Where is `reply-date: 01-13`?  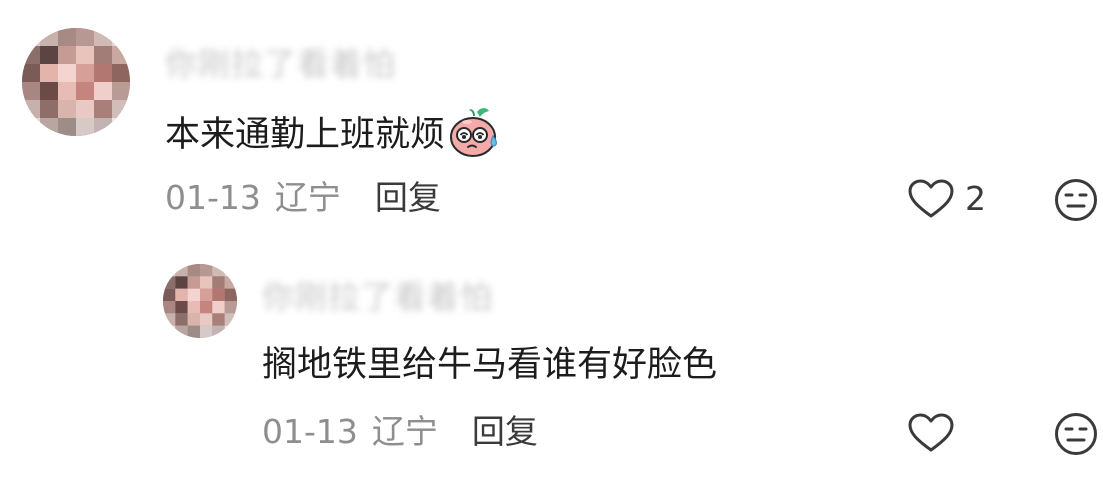 reply-date: 01-13 is located at coordinates (310, 431).